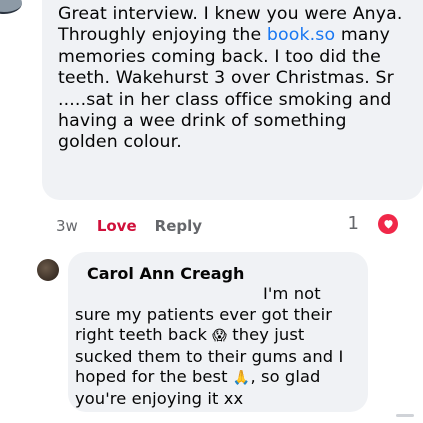 The height and width of the screenshot is (423, 423). What do you see at coordinates (48, 270) in the screenshot?
I see `reply-author-avatar` at bounding box center [48, 270].